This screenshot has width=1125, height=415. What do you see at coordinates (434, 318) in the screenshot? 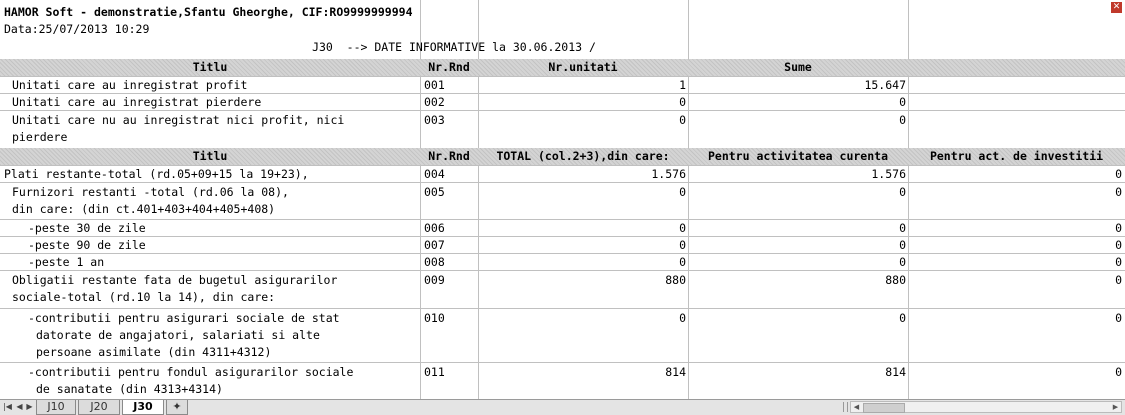
I see `row-number: 010` at bounding box center [434, 318].